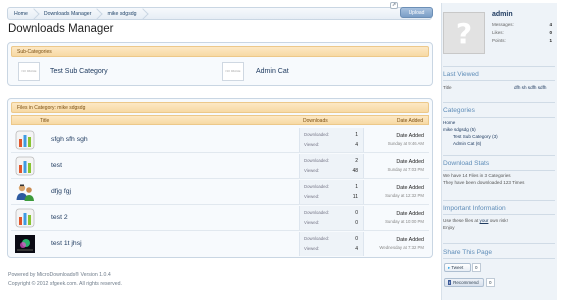 The width and height of the screenshot is (564, 300). What do you see at coordinates (66, 243) in the screenshot?
I see `file-title-link: test 1t jhsj` at bounding box center [66, 243].